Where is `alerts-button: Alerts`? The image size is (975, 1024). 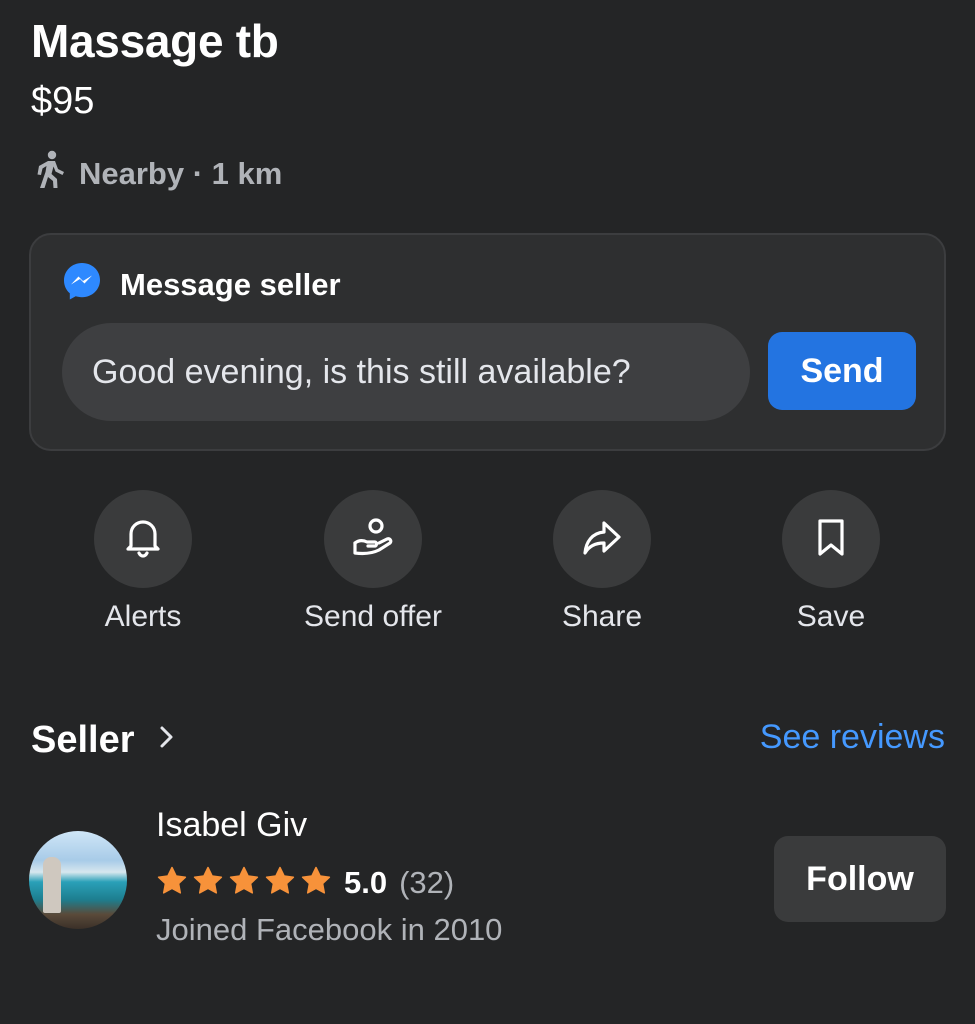
alerts-button: Alerts is located at coordinates (143, 562).